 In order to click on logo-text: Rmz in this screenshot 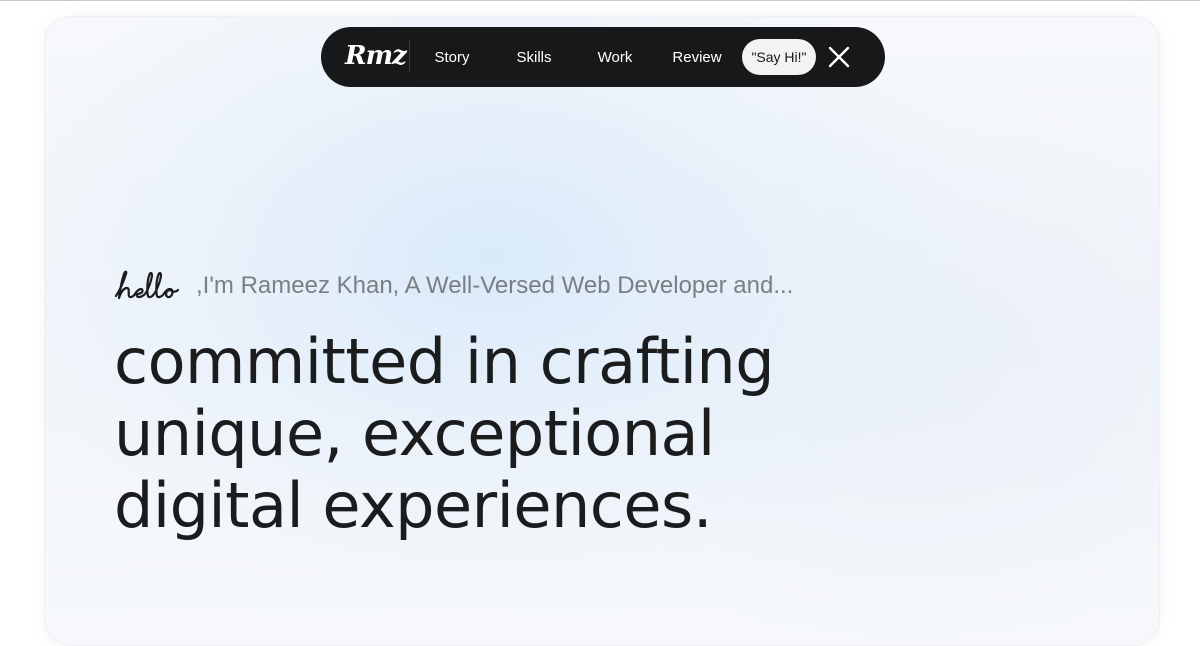, I will do `click(376, 56)`.